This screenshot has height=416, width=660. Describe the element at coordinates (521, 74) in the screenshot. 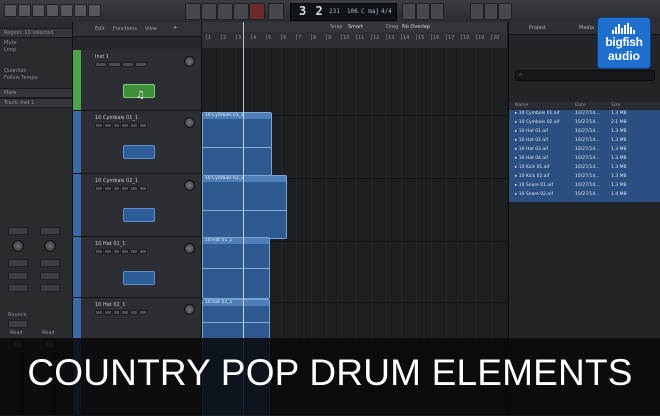

I see `search-icon: ⌕` at that location.